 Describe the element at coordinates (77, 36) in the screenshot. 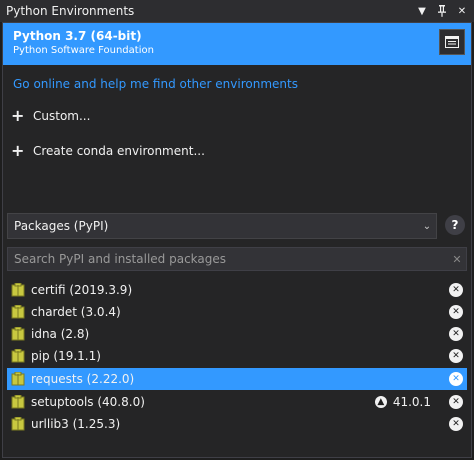

I see `environment-name: Python 3.7 (64-bit)` at that location.